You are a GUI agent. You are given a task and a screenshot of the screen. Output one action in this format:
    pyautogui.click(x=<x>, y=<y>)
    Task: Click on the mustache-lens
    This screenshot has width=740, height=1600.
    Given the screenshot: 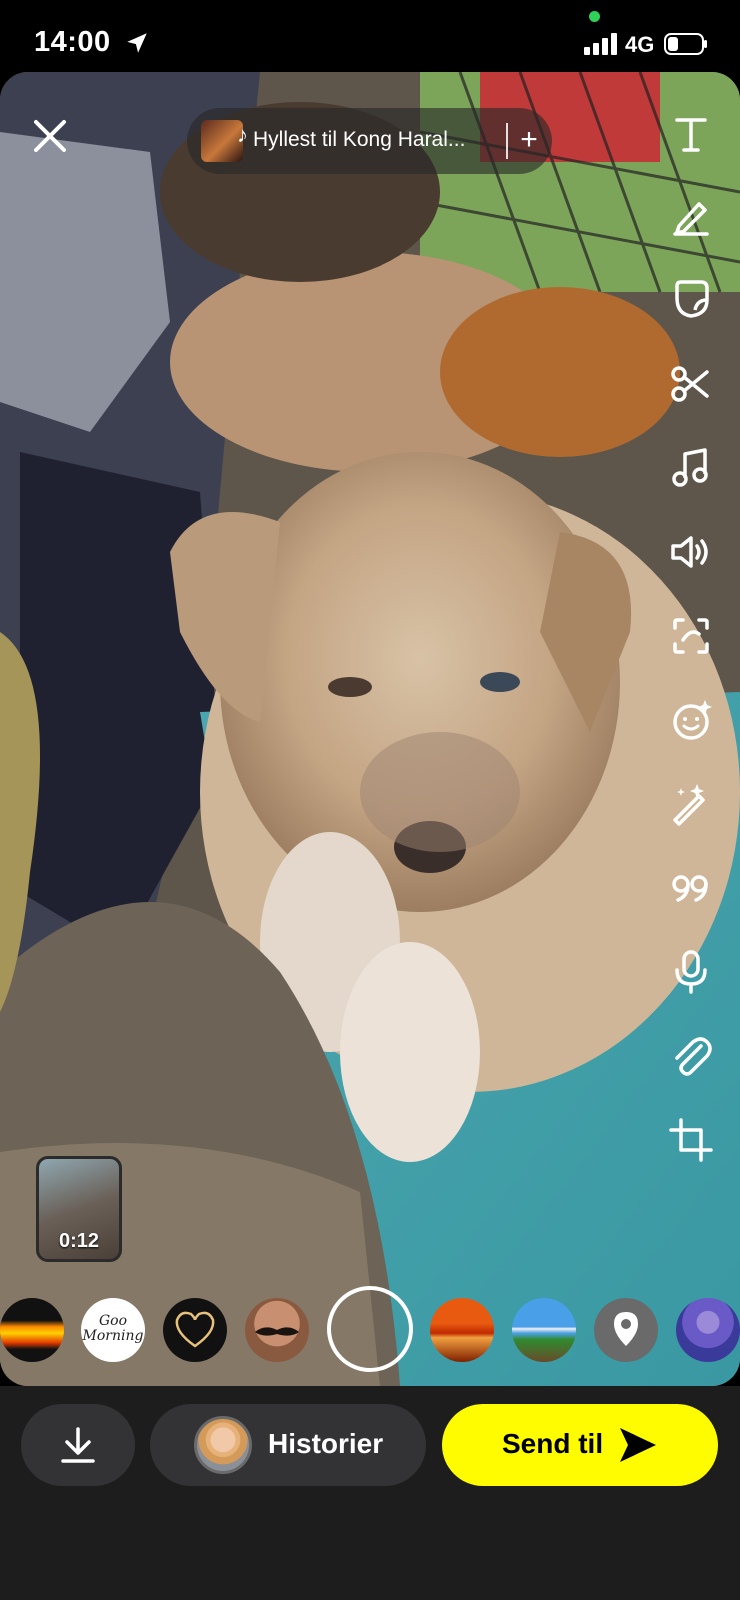 What is the action you would take?
    pyautogui.click(x=277, y=1330)
    